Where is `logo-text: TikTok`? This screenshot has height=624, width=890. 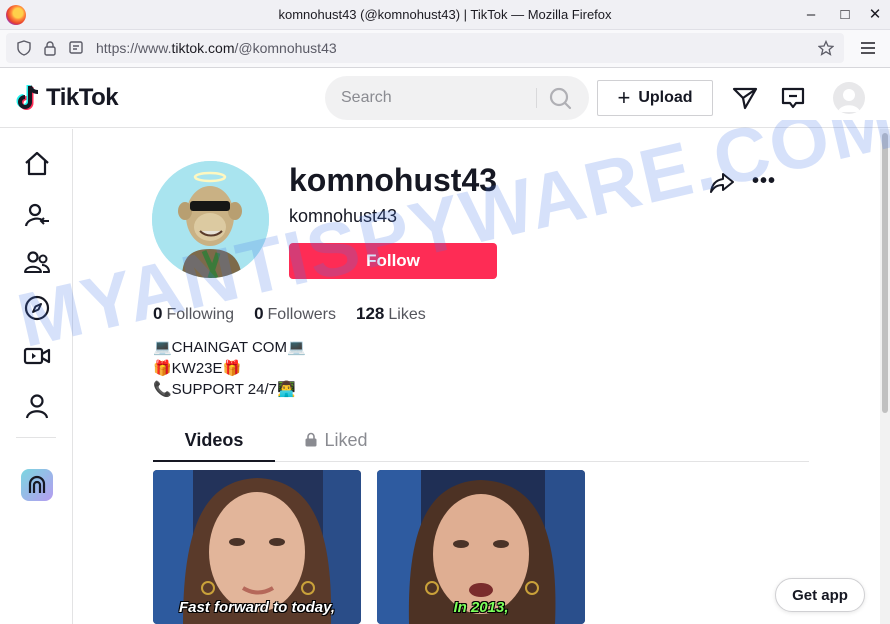 logo-text: TikTok is located at coordinates (82, 97).